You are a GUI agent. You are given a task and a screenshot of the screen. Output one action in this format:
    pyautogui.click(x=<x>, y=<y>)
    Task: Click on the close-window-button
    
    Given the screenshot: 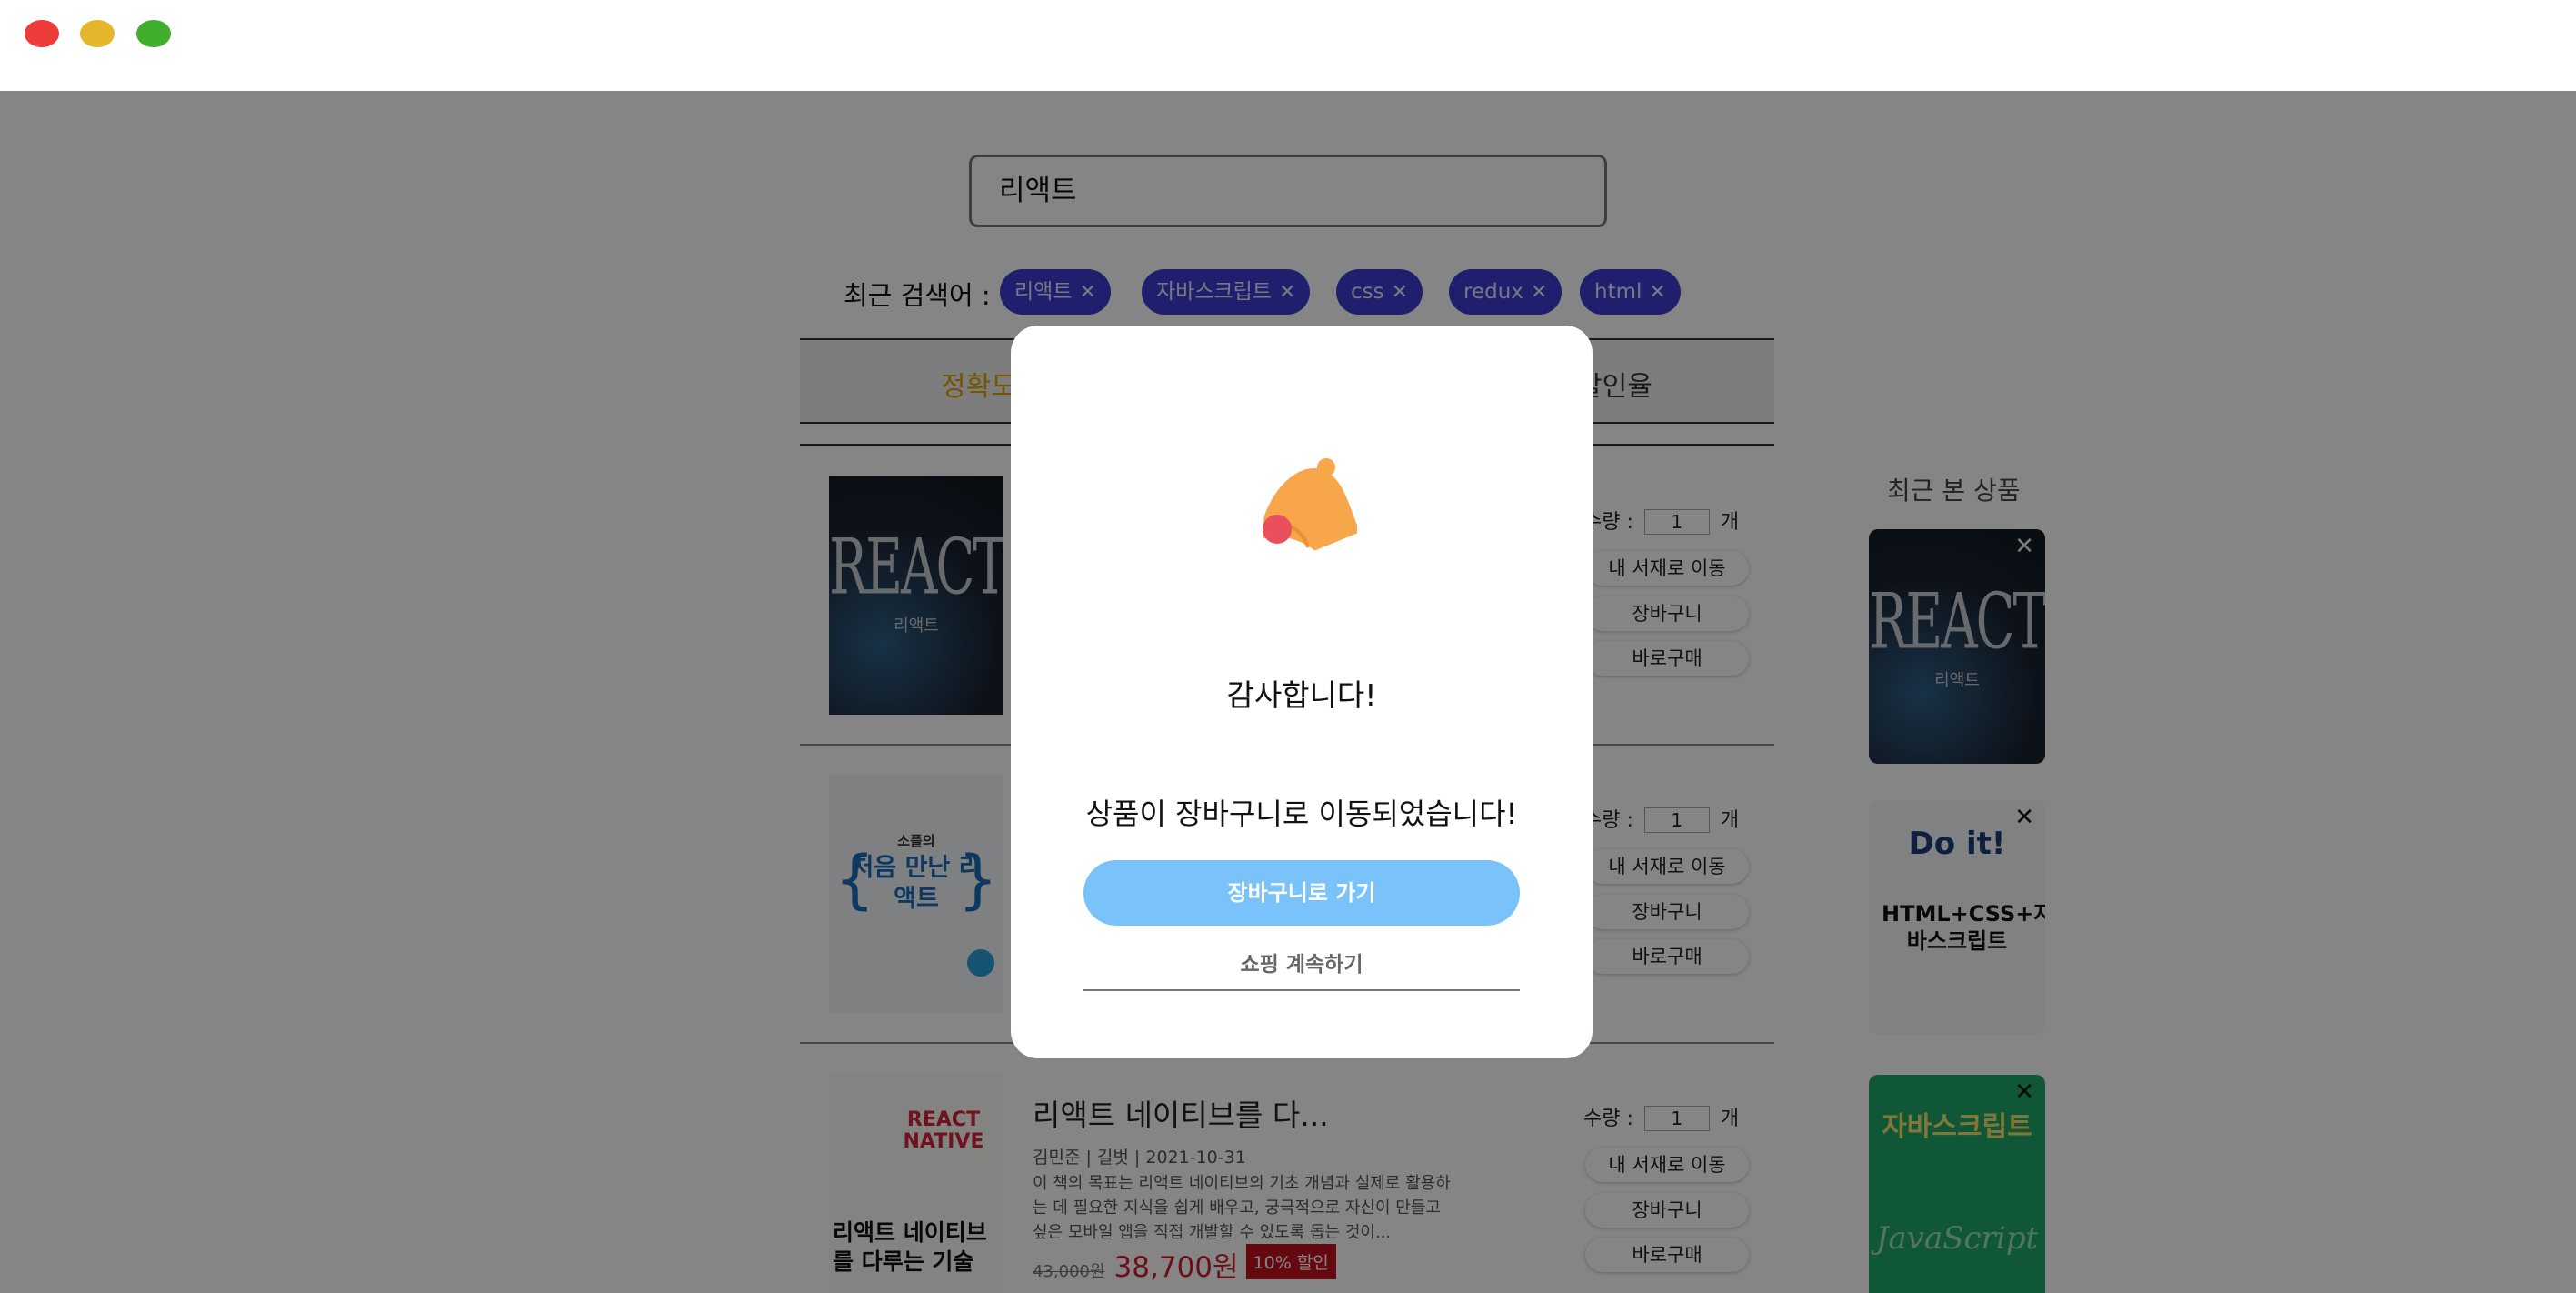 What is the action you would take?
    pyautogui.click(x=42, y=33)
    